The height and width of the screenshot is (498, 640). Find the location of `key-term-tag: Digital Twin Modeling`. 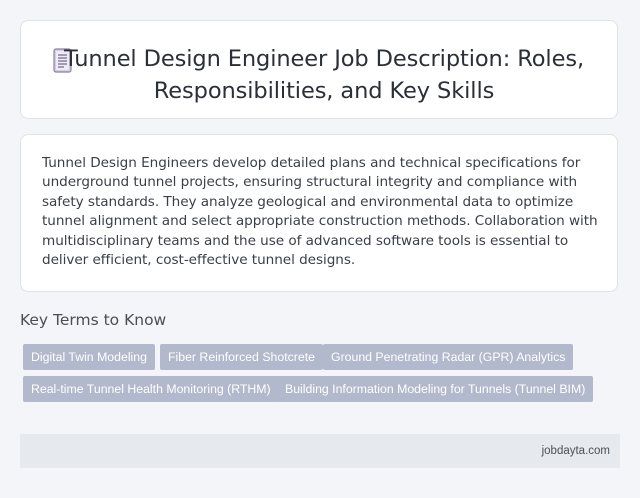

key-term-tag: Digital Twin Modeling is located at coordinates (89, 357).